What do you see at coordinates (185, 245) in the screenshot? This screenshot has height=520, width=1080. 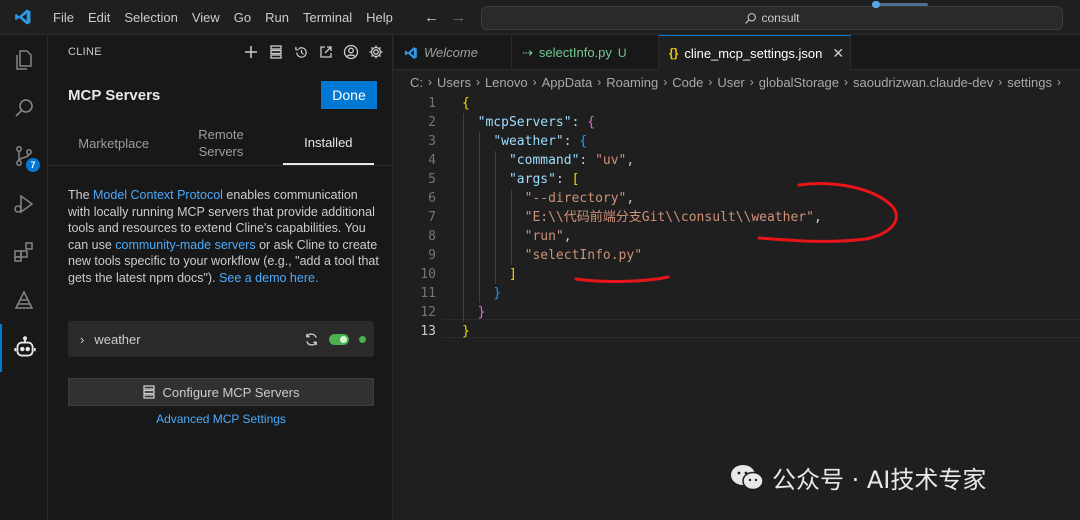 I see `community-servers-link: community-made servers` at bounding box center [185, 245].